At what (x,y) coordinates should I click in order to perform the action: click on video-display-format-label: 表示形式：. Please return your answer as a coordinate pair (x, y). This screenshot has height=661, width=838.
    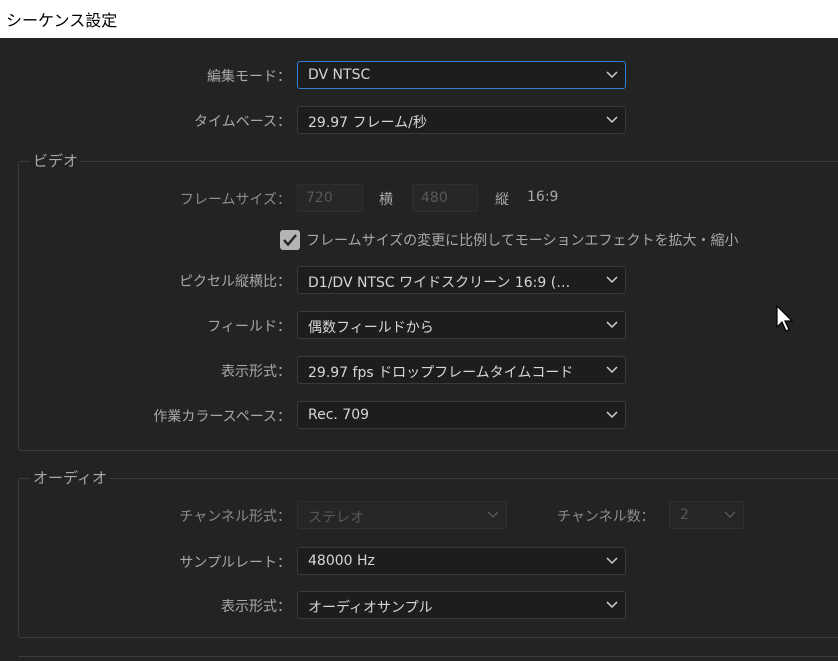
    Looking at the image, I should click on (256, 372).